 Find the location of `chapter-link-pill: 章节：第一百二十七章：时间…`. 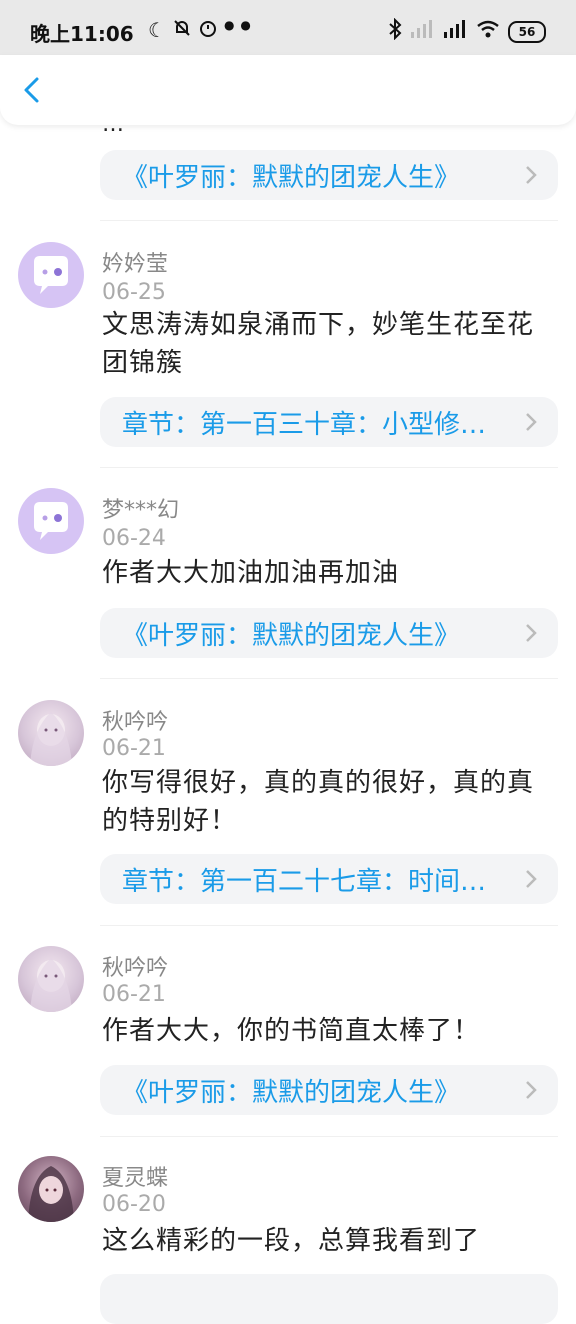

chapter-link-pill: 章节：第一百二十七章：时间… is located at coordinates (329, 879).